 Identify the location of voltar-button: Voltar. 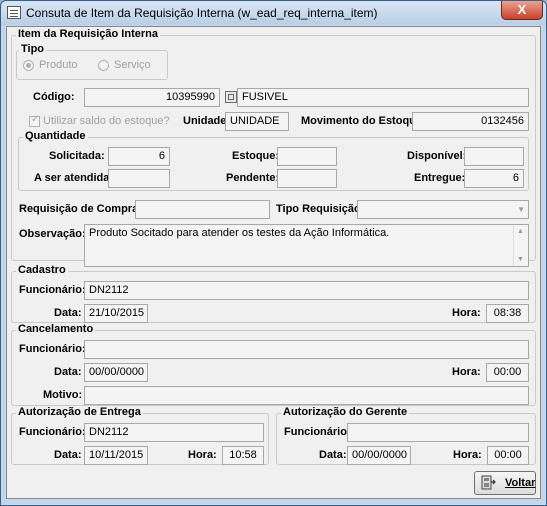
(505, 483).